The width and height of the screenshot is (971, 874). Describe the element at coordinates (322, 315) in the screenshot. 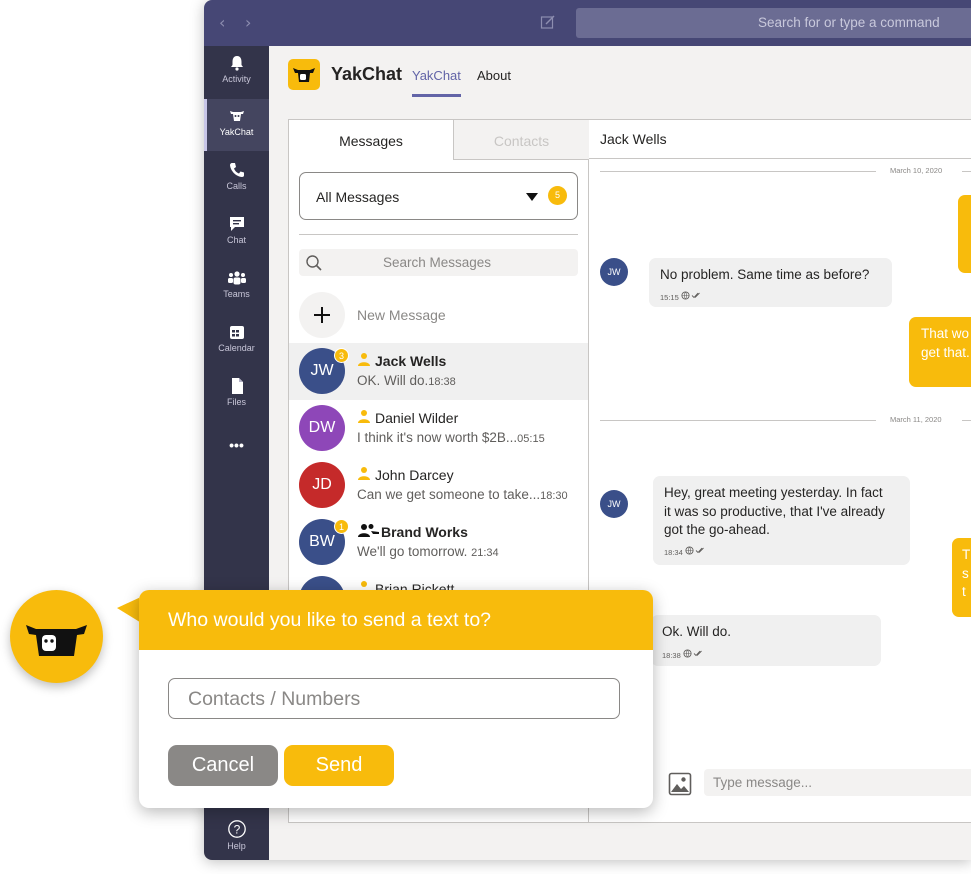

I see `new-message-button` at that location.